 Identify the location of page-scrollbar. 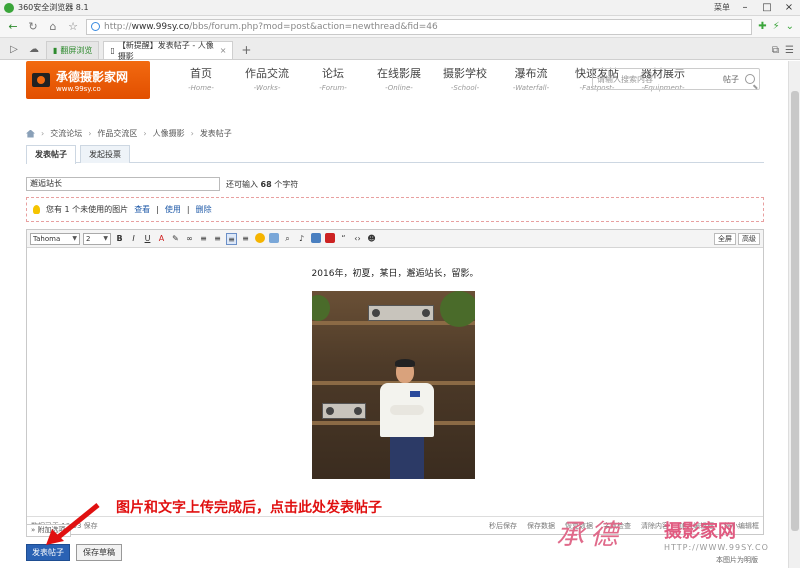
(794, 314).